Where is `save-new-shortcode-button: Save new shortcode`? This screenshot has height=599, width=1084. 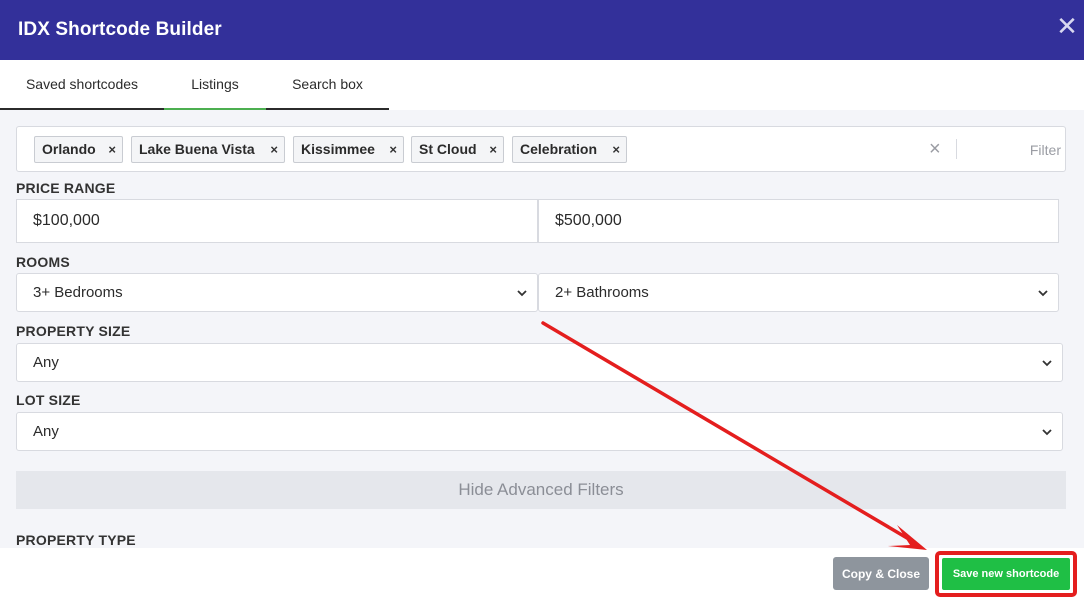
save-new-shortcode-button: Save new shortcode is located at coordinates (1006, 574).